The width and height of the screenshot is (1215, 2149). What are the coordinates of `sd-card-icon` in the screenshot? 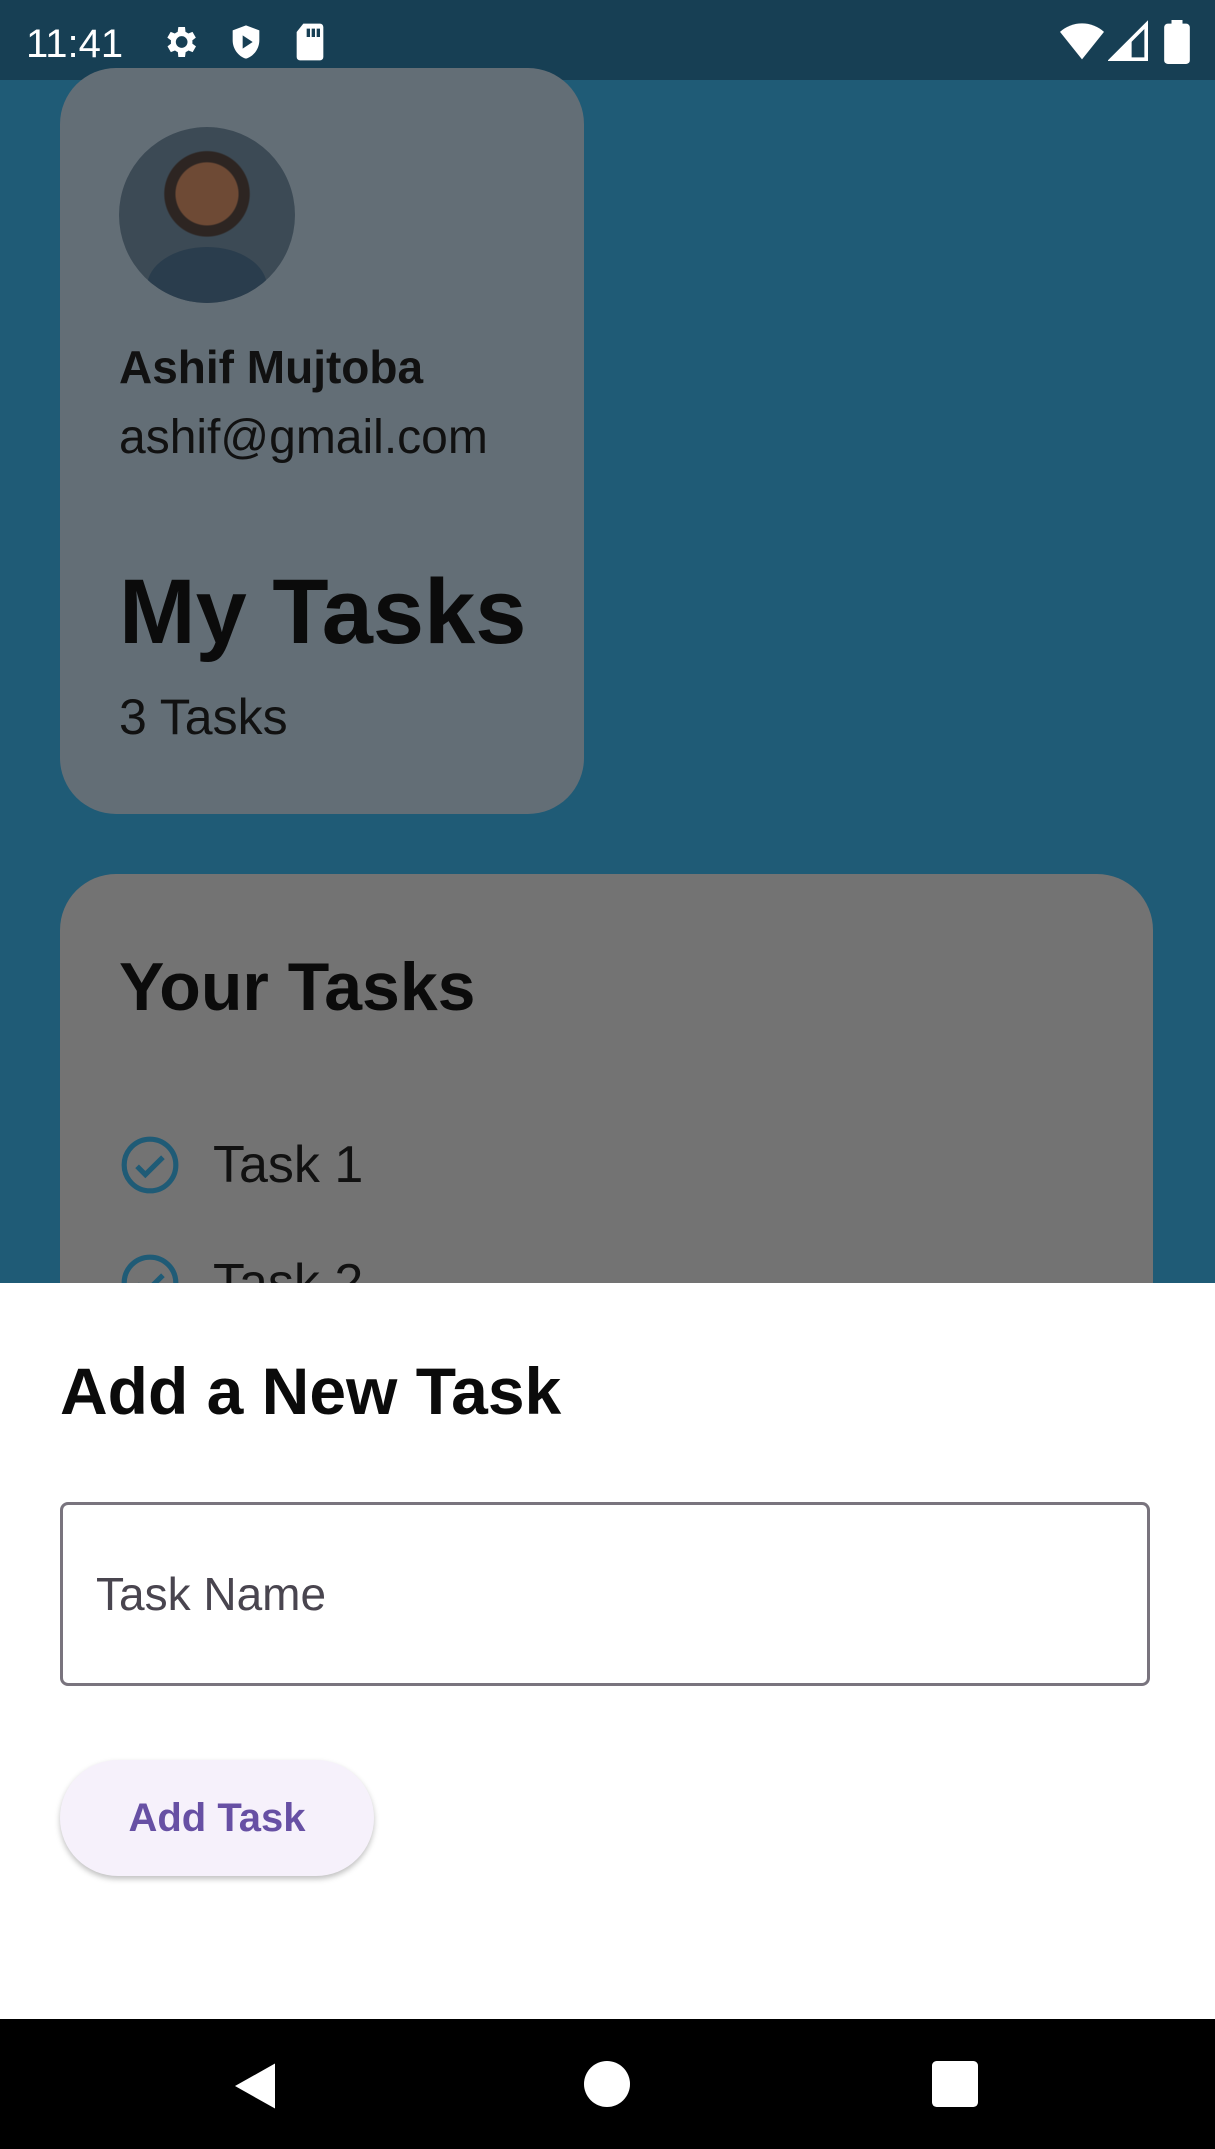 It's located at (310, 42).